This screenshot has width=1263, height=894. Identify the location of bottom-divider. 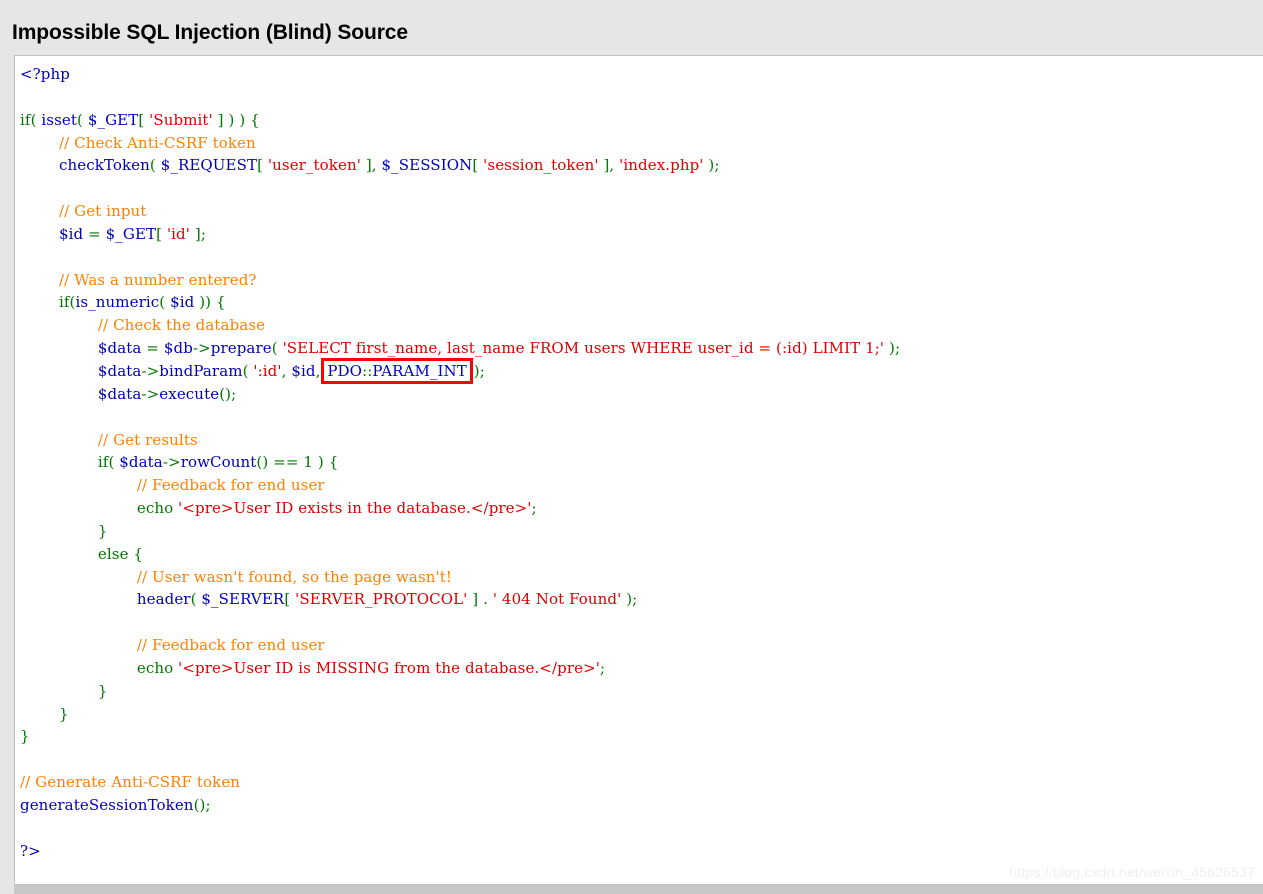
(638, 889).